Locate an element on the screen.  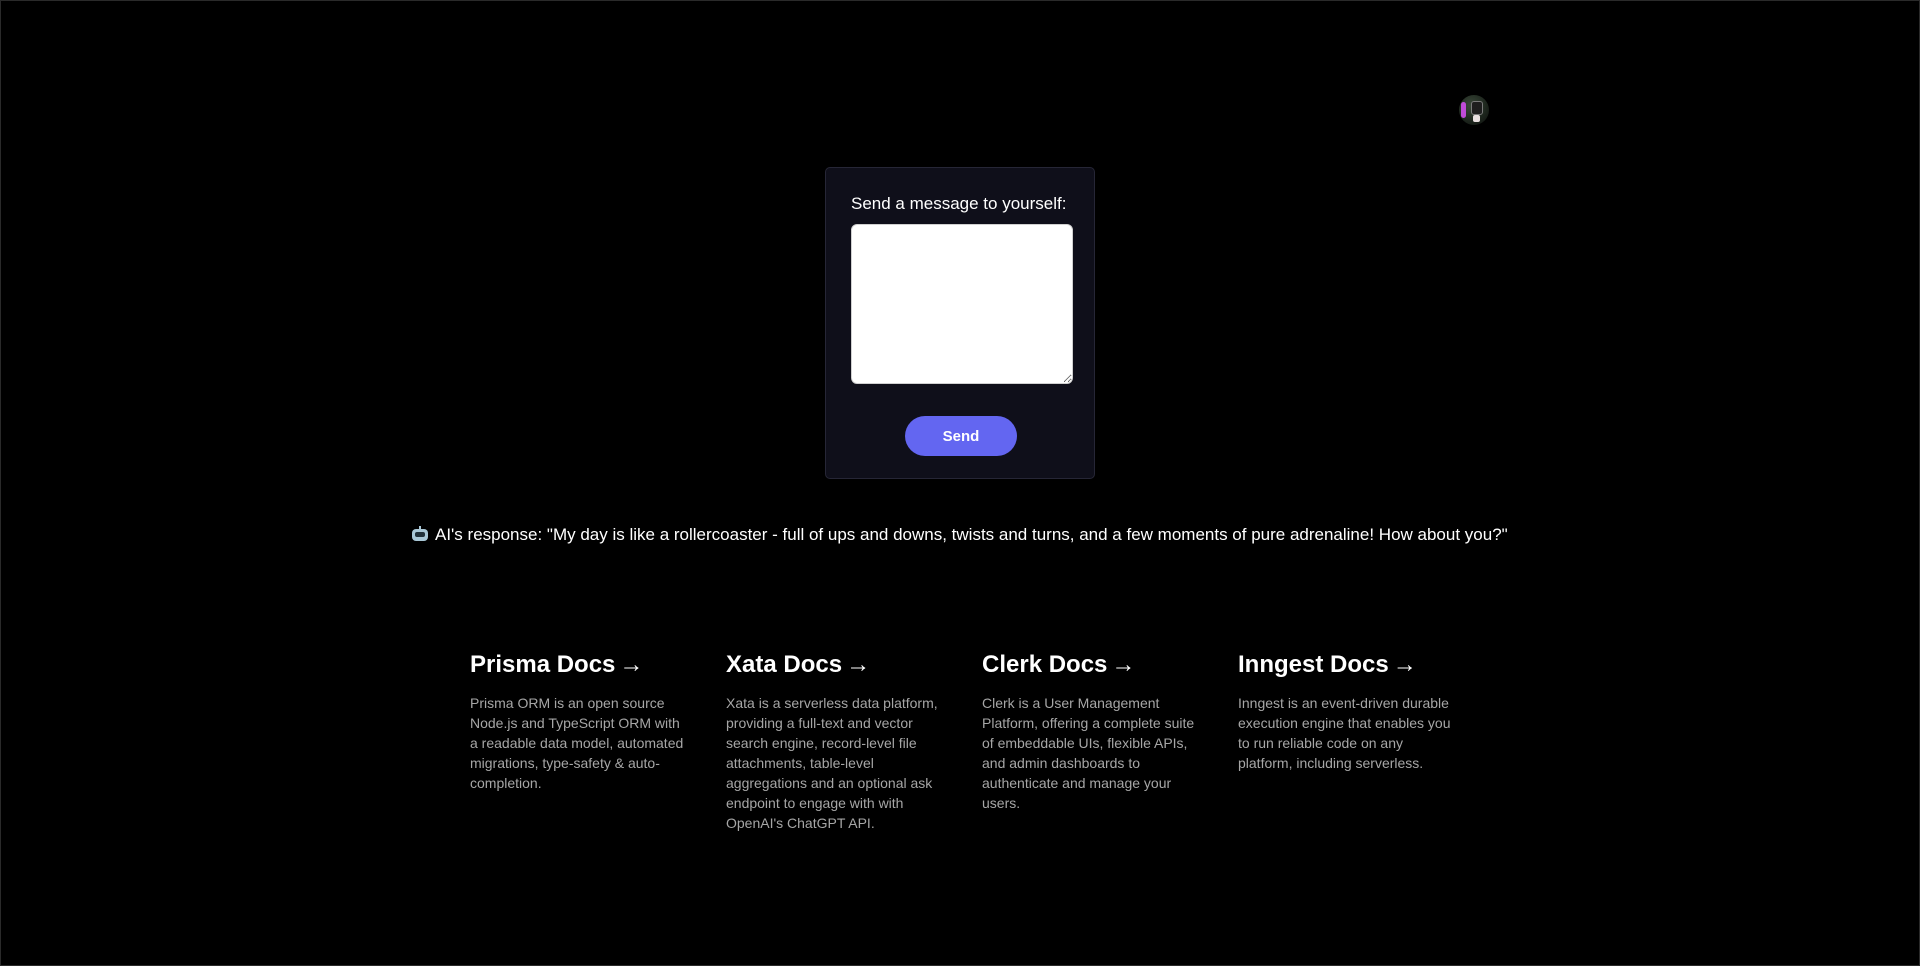
avatar-face is located at coordinates (1477, 108).